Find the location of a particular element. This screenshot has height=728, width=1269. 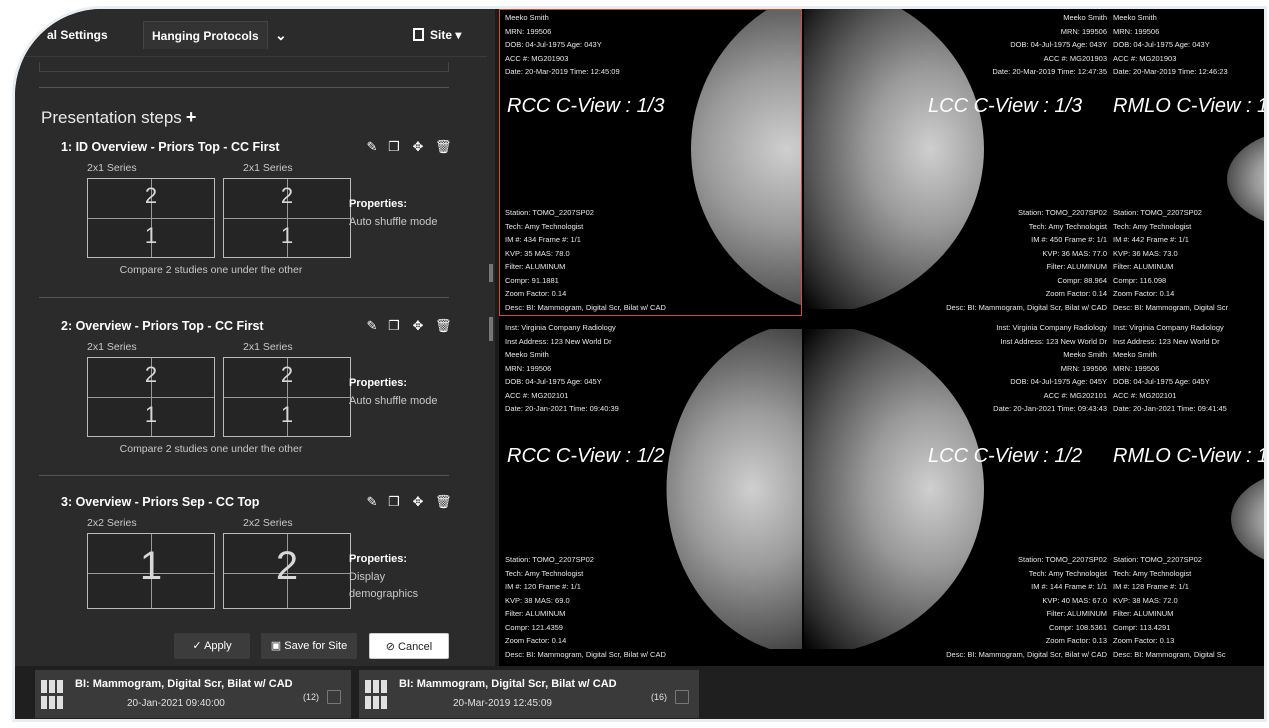

step-description: Compare 2 studies one under the other is located at coordinates (211, 449).